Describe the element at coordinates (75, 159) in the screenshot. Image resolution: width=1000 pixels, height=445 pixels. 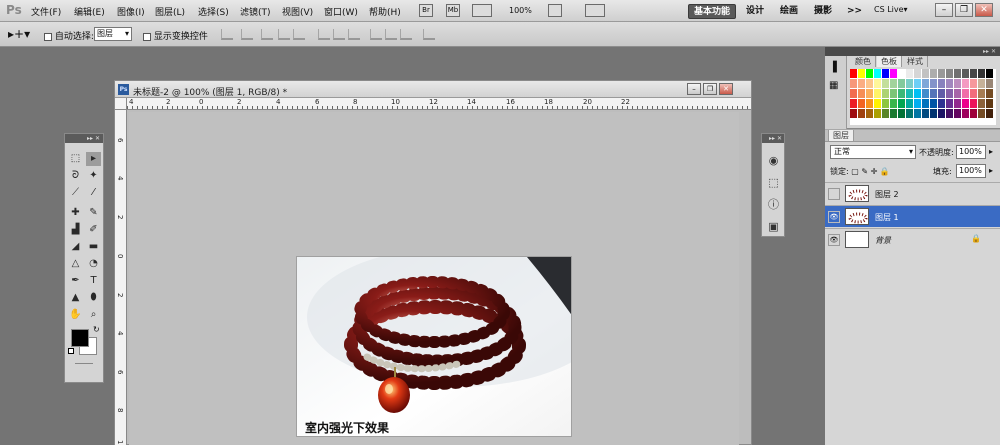
I see `marquee-tool-icon: ⬚` at that location.